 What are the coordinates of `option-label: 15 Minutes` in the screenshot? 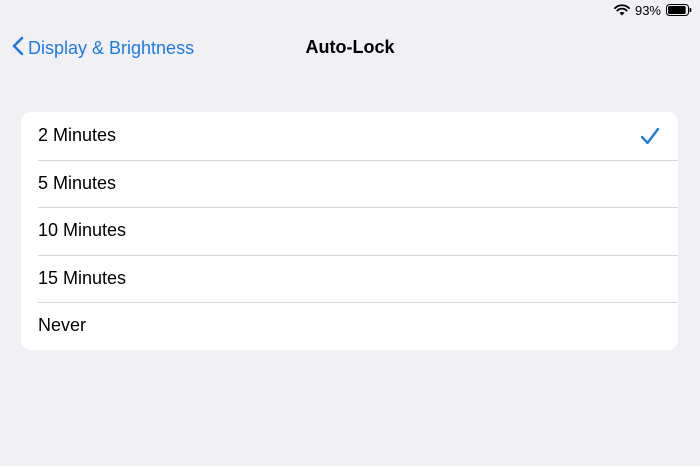 It's located at (82, 277).